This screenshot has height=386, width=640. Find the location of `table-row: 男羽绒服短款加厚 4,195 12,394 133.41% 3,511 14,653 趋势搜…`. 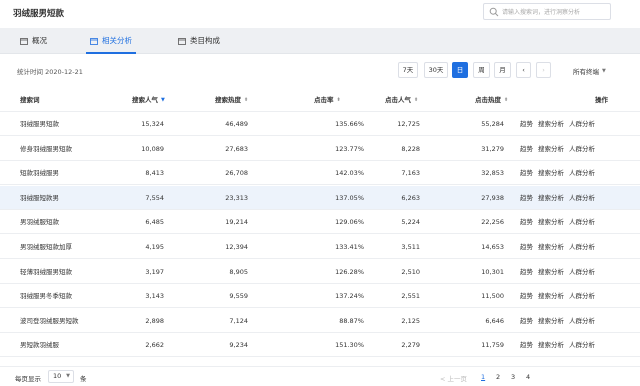

table-row: 男羽绒服短款加厚 4,195 12,394 133.41% 3,511 14,653 趋势搜… is located at coordinates (320, 247).